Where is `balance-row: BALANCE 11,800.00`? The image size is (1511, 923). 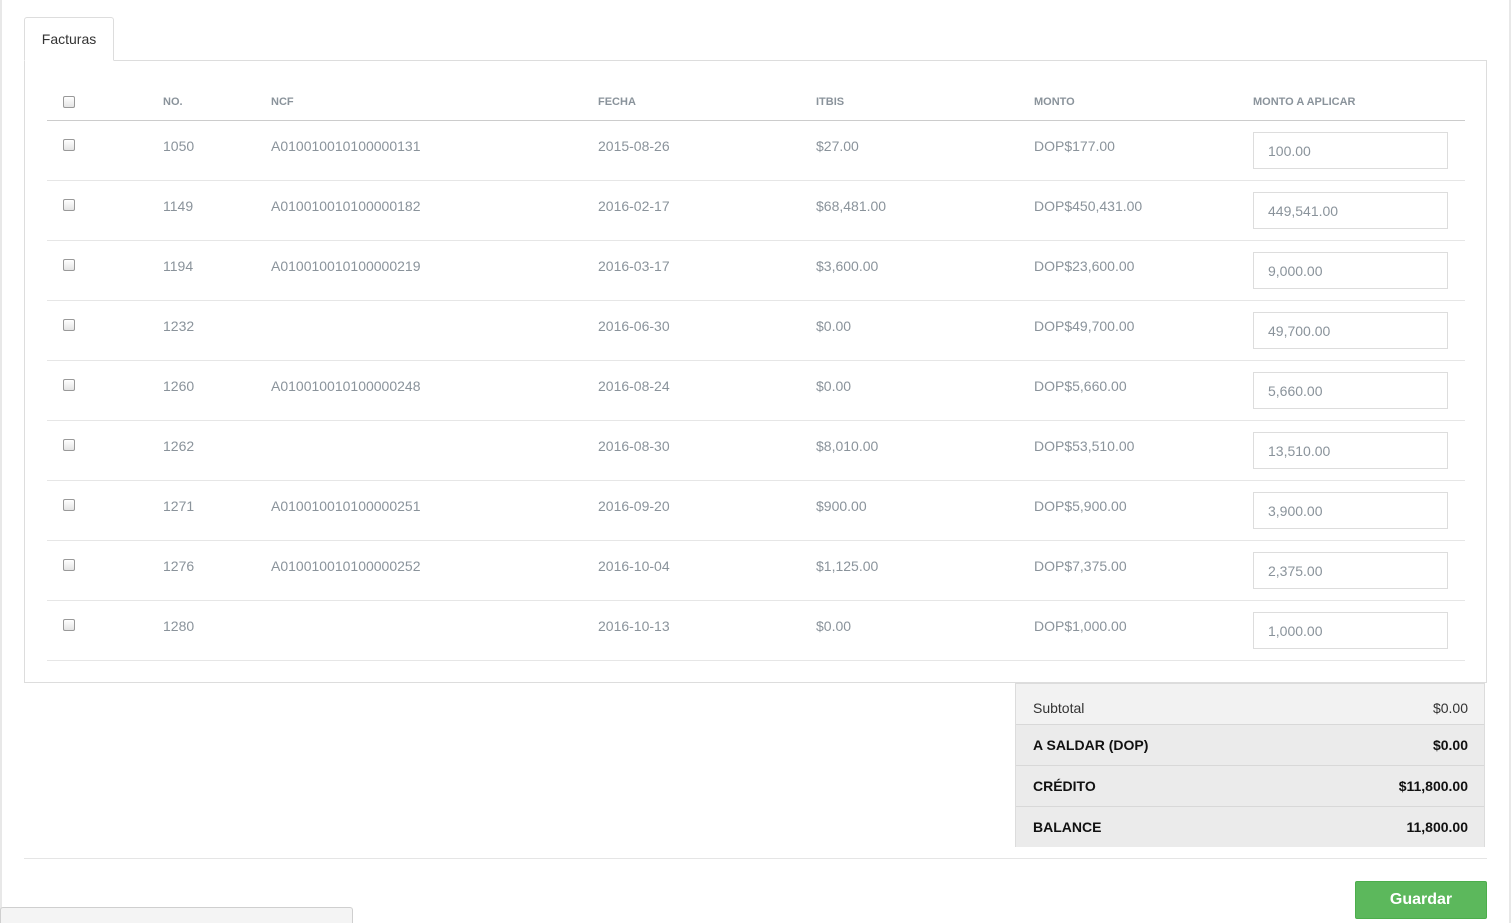 balance-row: BALANCE 11,800.00 is located at coordinates (1250, 826).